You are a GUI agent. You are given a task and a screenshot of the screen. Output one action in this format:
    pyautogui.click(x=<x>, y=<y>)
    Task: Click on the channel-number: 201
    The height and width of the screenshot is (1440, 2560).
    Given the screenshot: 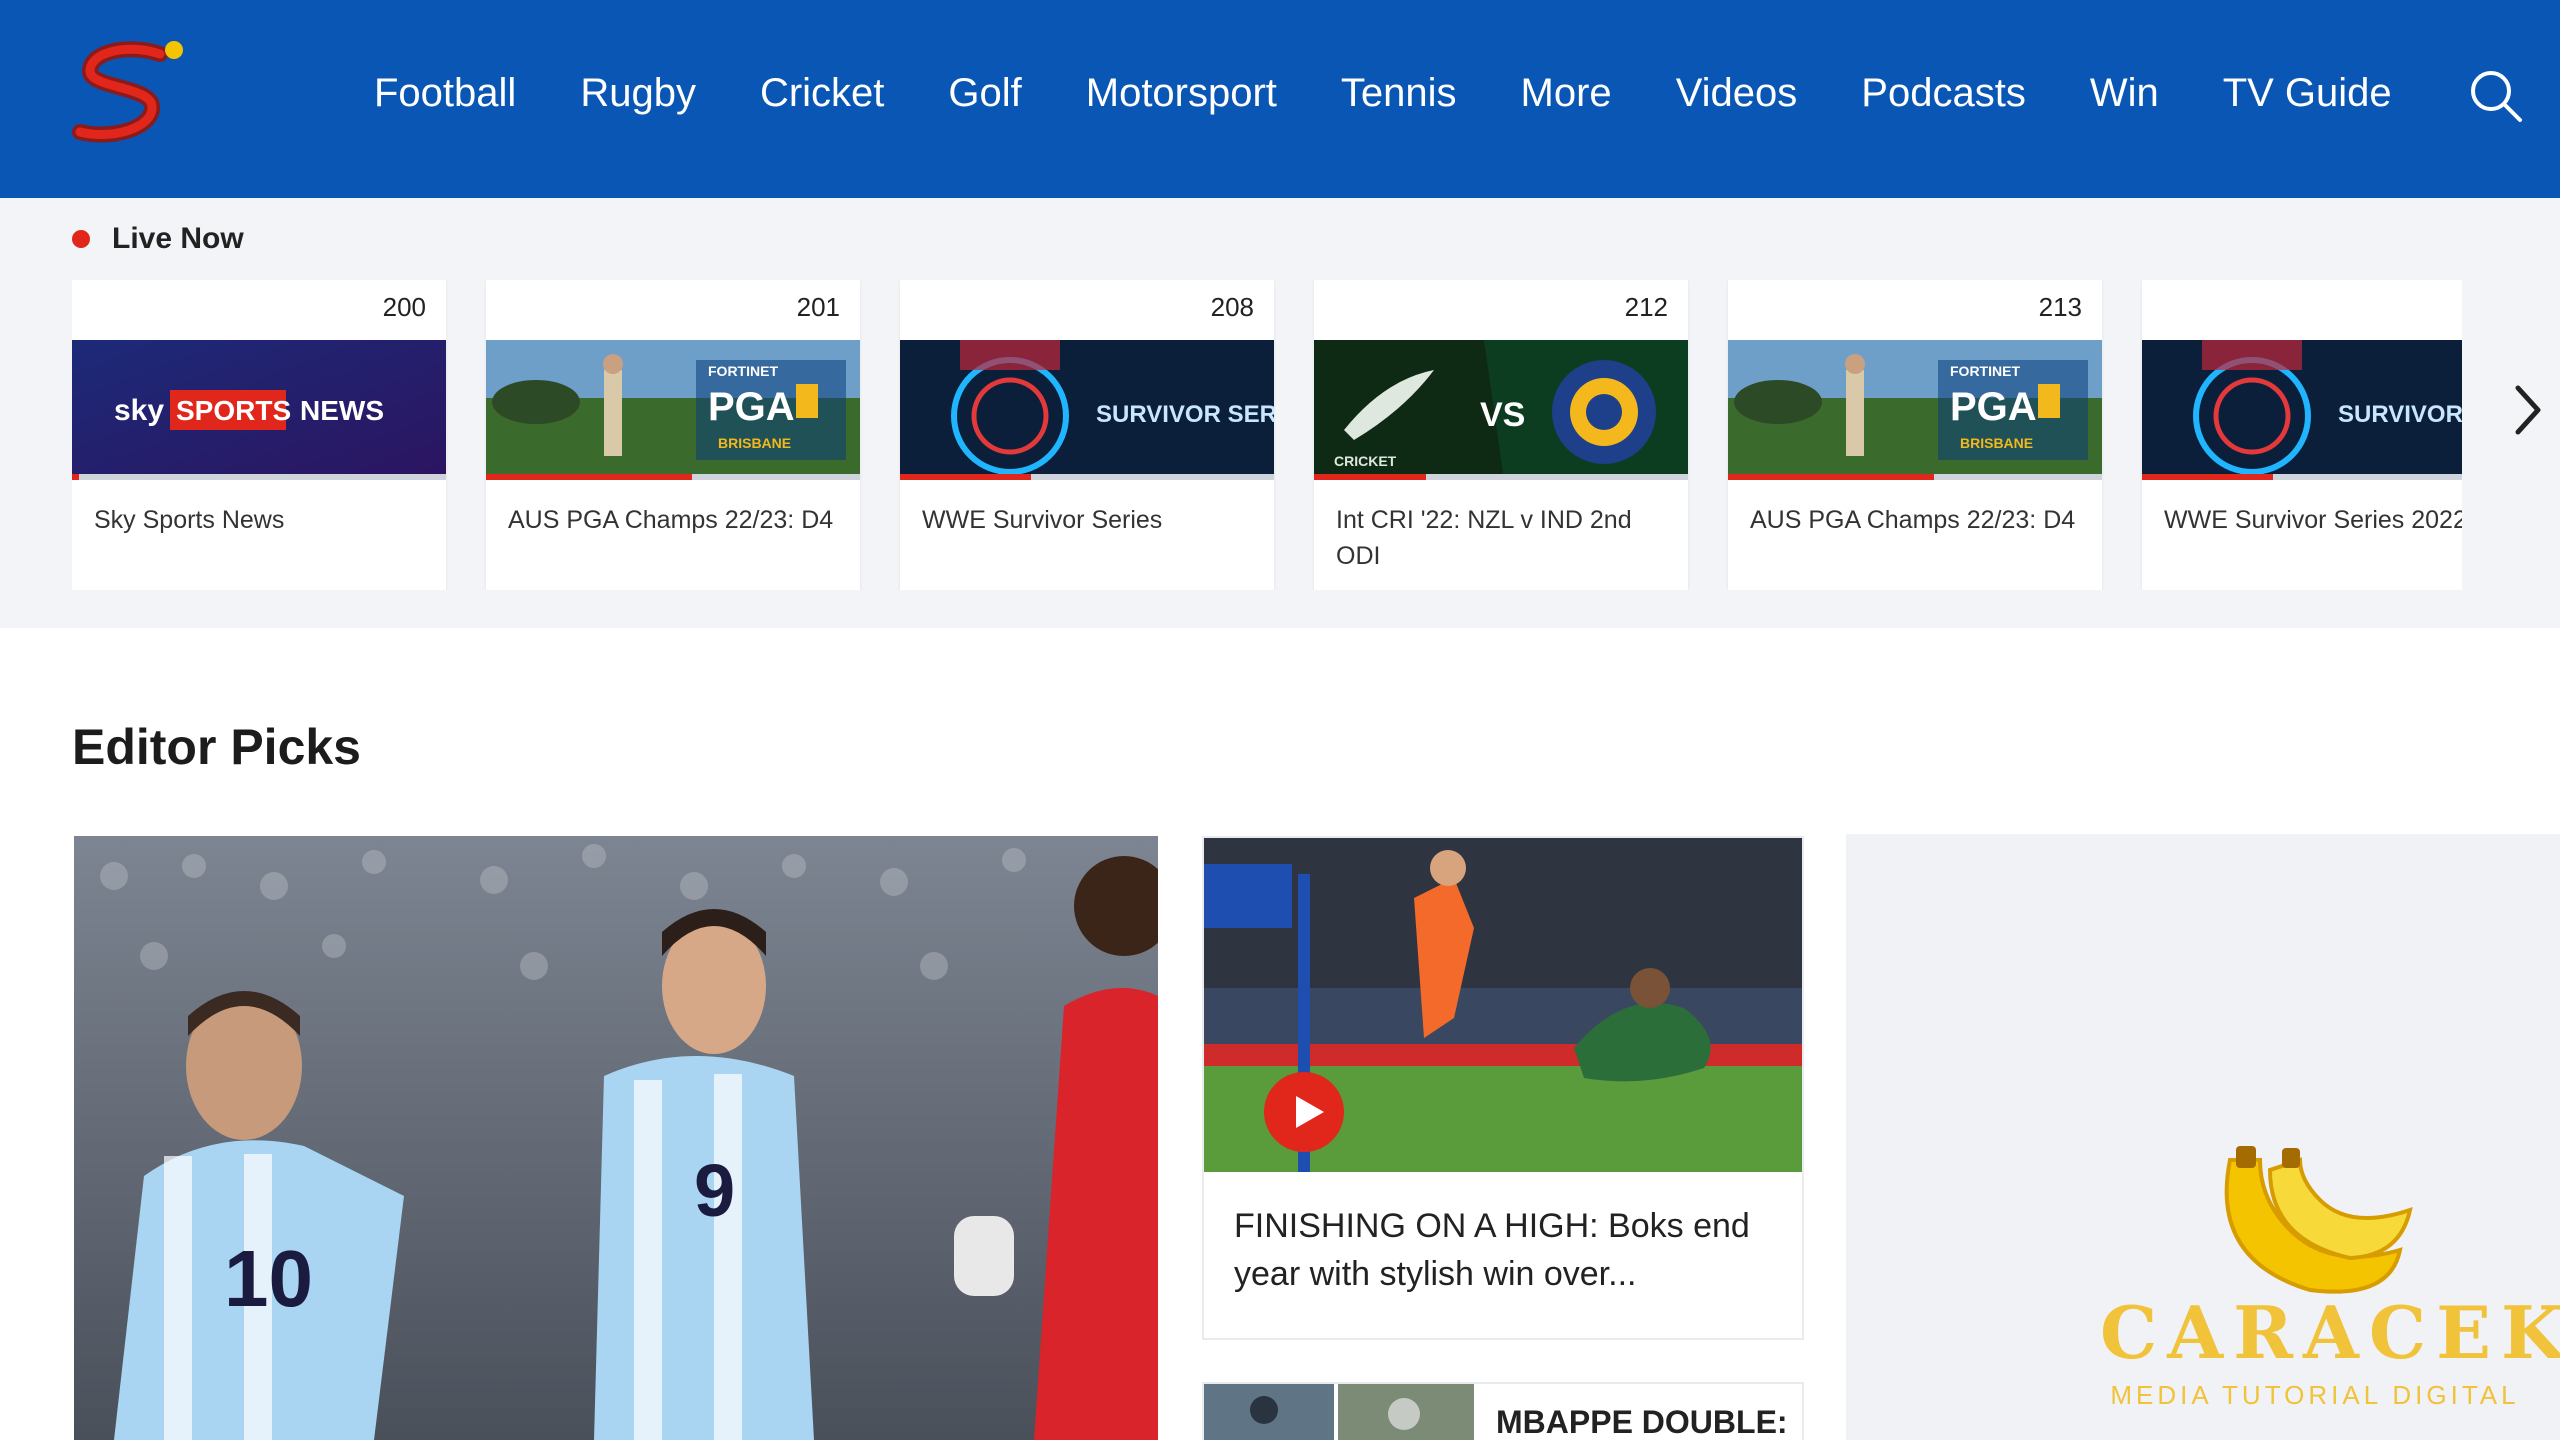 What is the action you would take?
    pyautogui.click(x=818, y=307)
    